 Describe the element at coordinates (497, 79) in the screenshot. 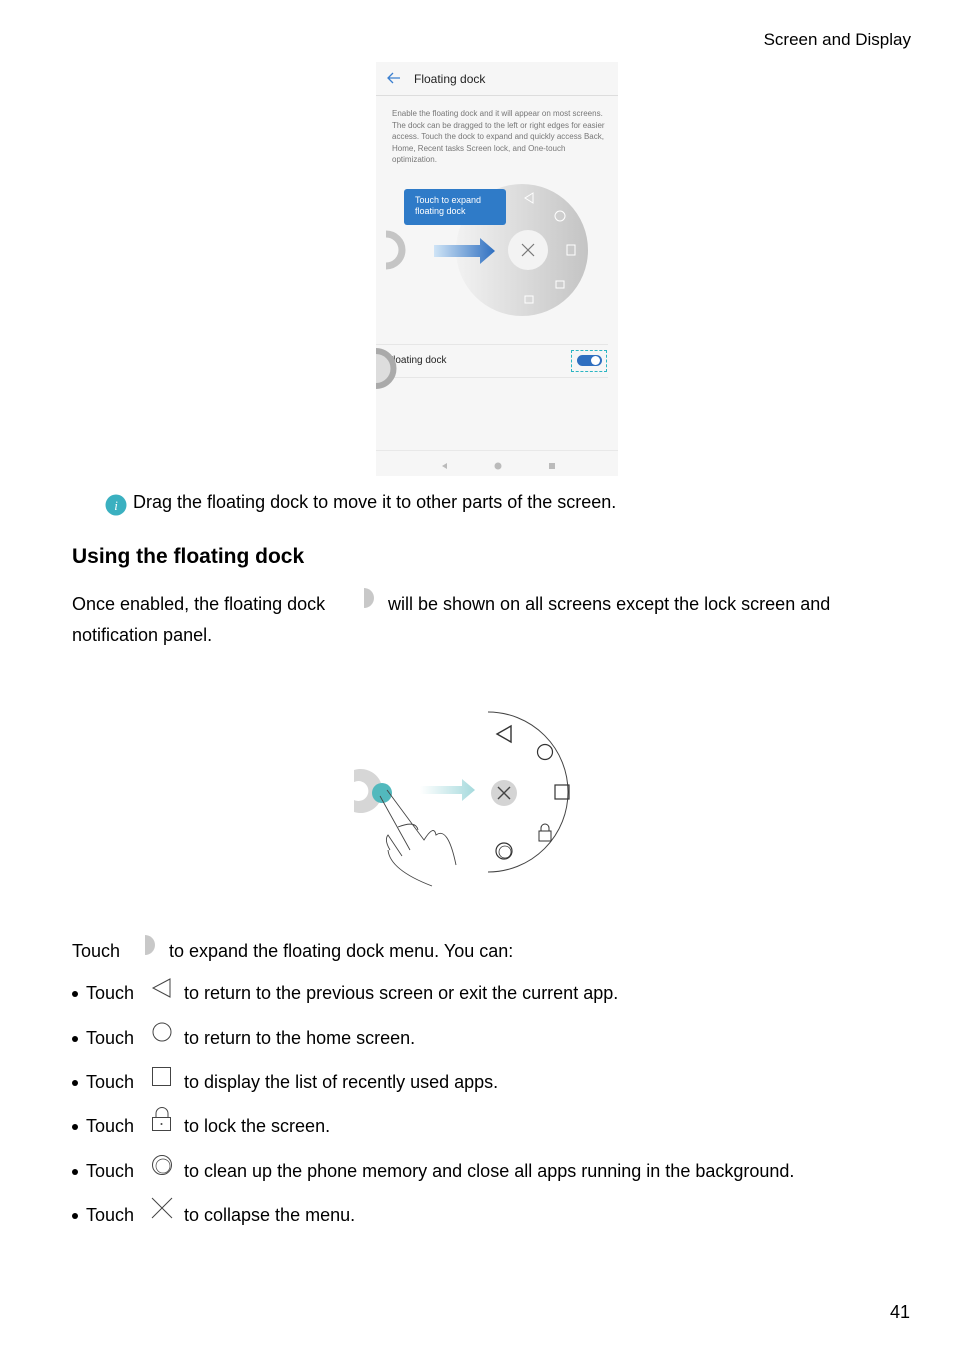

I see `phone-header: Floating dock` at that location.